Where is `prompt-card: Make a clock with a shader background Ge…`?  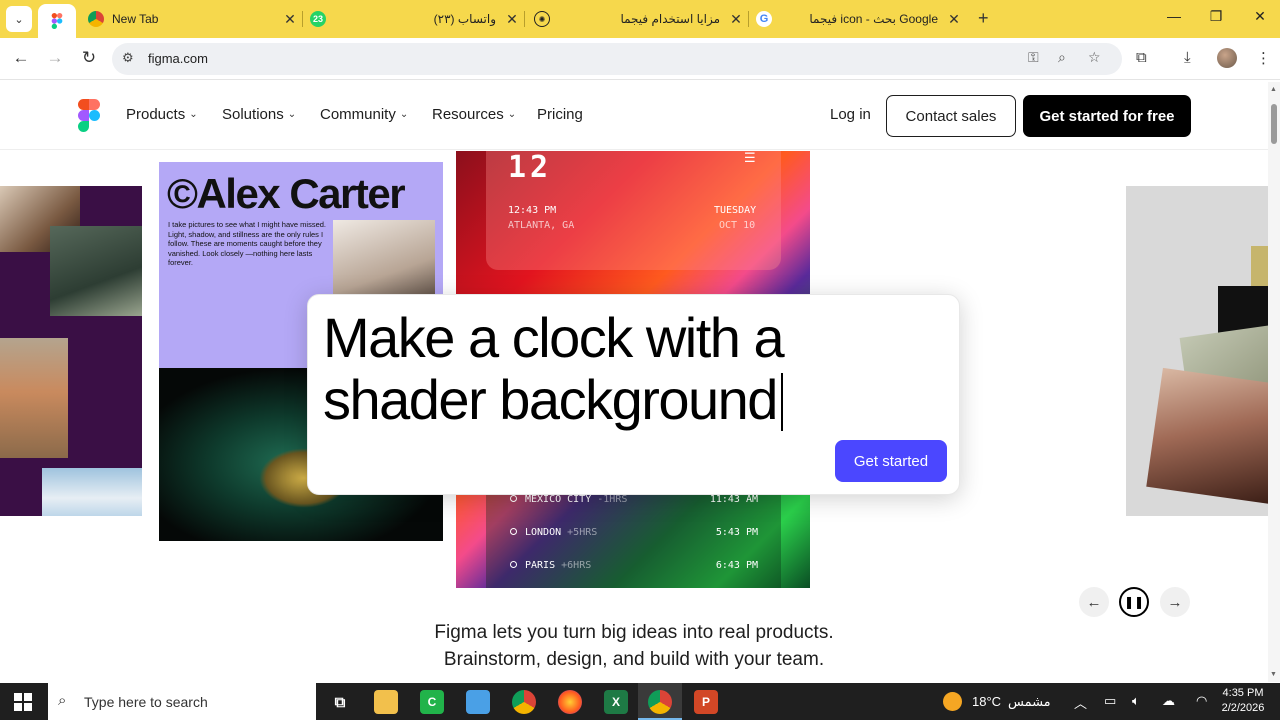
prompt-card: Make a clock with a shader background Ge… is located at coordinates (633, 394).